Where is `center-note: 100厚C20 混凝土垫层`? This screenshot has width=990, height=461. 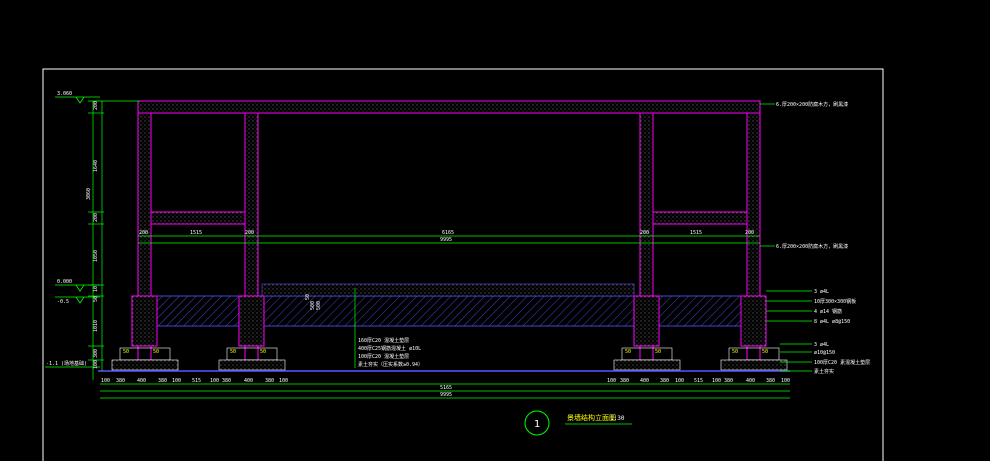
center-note: 100厚C20 混凝土垫层 is located at coordinates (383, 356).